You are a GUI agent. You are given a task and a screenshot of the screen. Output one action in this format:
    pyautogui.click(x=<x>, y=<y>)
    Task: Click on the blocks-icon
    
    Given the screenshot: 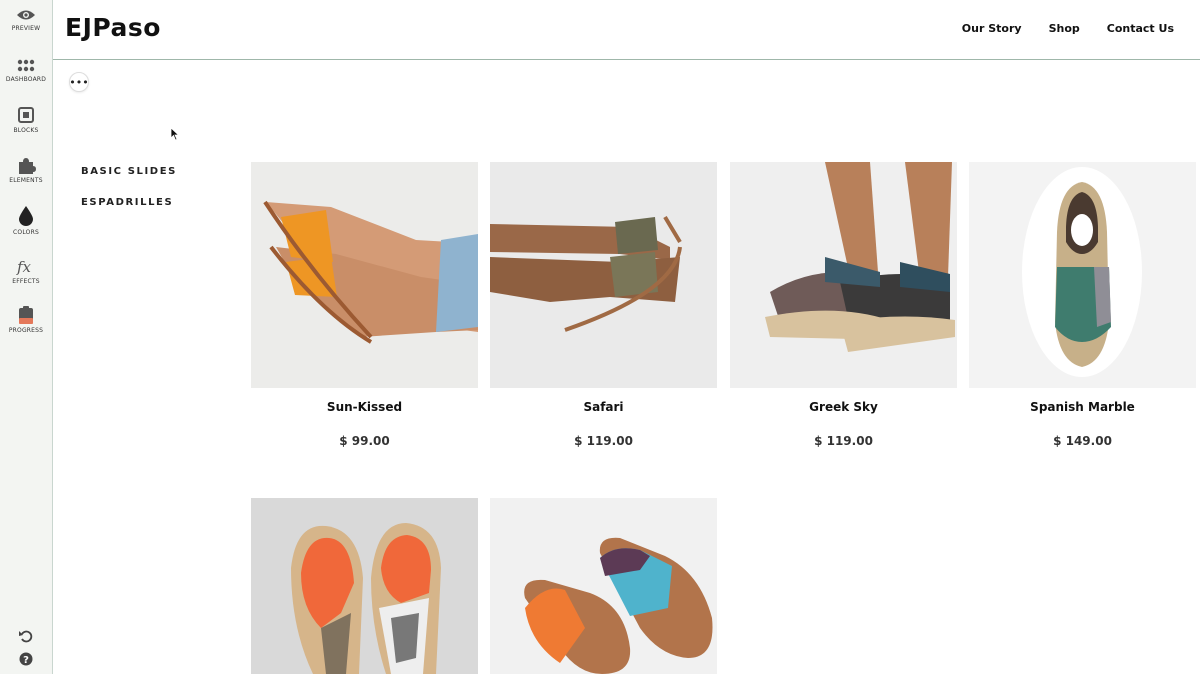 What is the action you would take?
    pyautogui.click(x=26, y=115)
    